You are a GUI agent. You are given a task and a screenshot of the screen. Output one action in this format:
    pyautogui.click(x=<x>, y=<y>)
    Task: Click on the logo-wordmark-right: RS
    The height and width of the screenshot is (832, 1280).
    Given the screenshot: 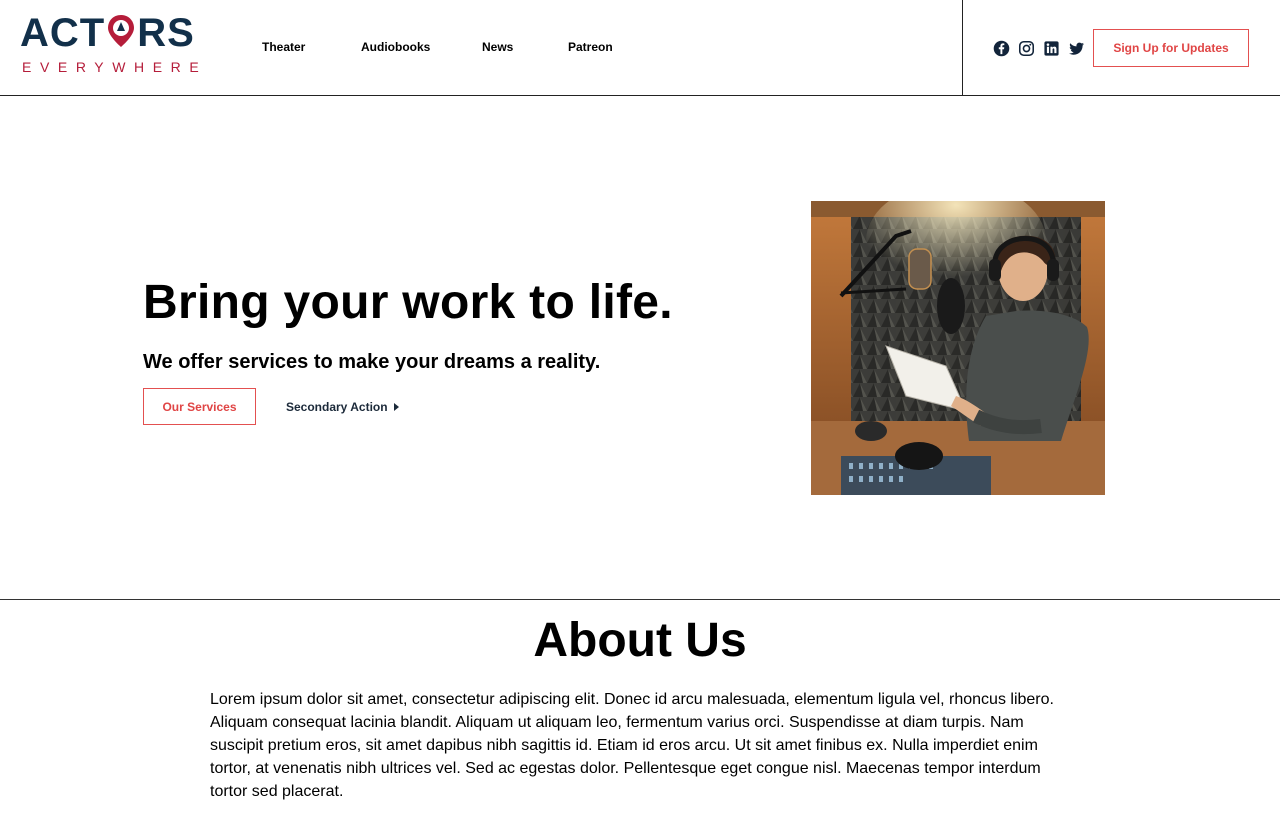 What is the action you would take?
    pyautogui.click(x=166, y=33)
    